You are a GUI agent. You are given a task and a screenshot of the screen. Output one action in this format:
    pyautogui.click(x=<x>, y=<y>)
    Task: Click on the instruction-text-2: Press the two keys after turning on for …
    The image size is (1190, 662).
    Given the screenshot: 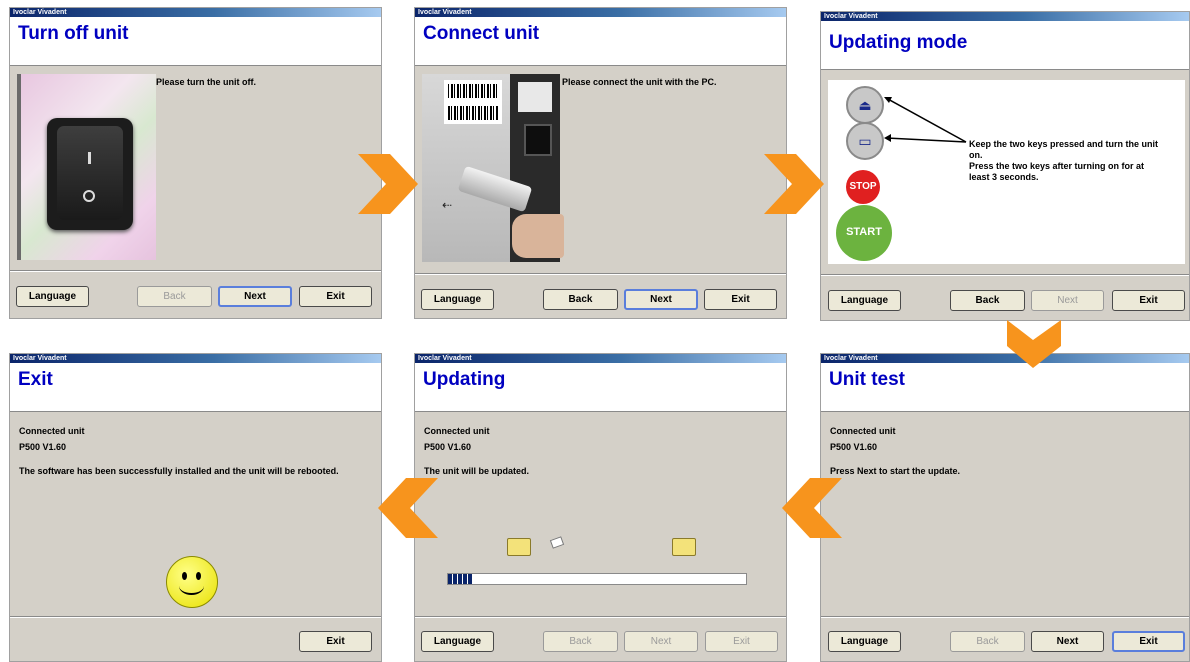 What is the action you would take?
    pyautogui.click(x=1057, y=171)
    